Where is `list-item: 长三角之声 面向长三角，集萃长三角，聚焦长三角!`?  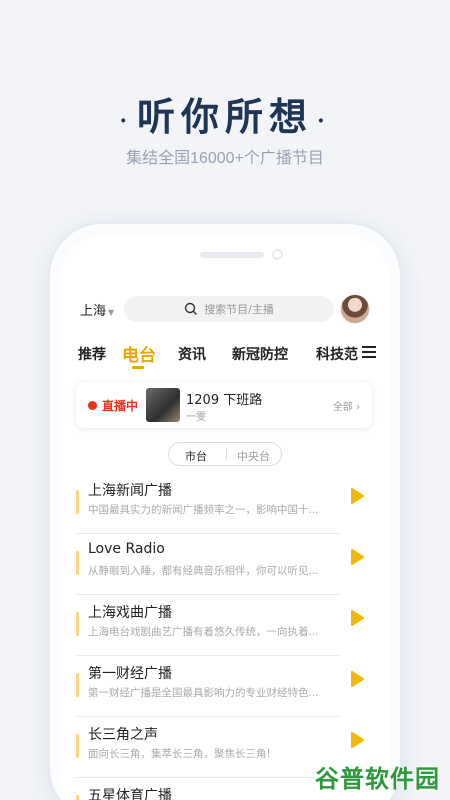 list-item: 长三角之声 面向长三角，集萃长三角，聚焦长三角! is located at coordinates (208, 748).